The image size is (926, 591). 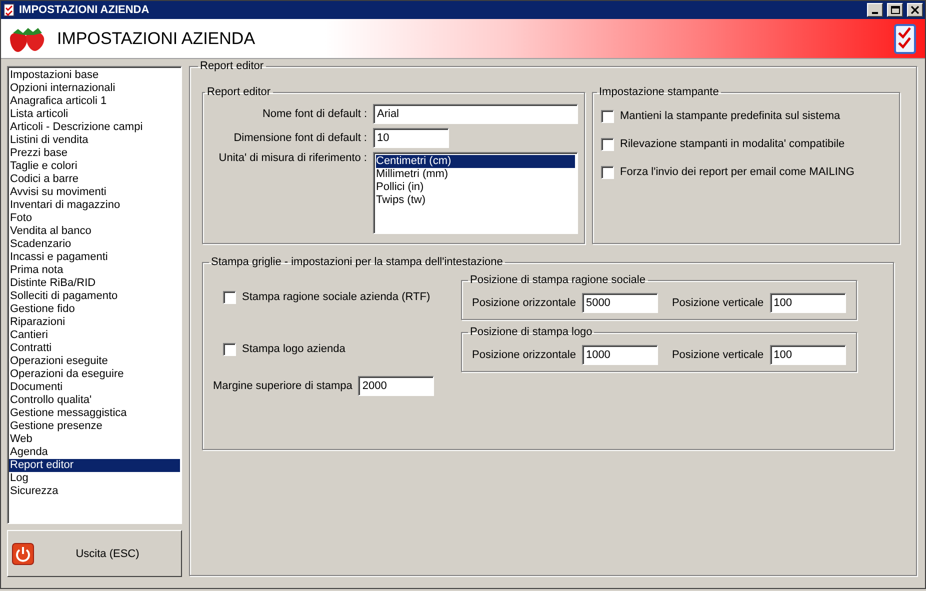 I want to click on list-item: Operazioni eseguite, so click(x=94, y=361).